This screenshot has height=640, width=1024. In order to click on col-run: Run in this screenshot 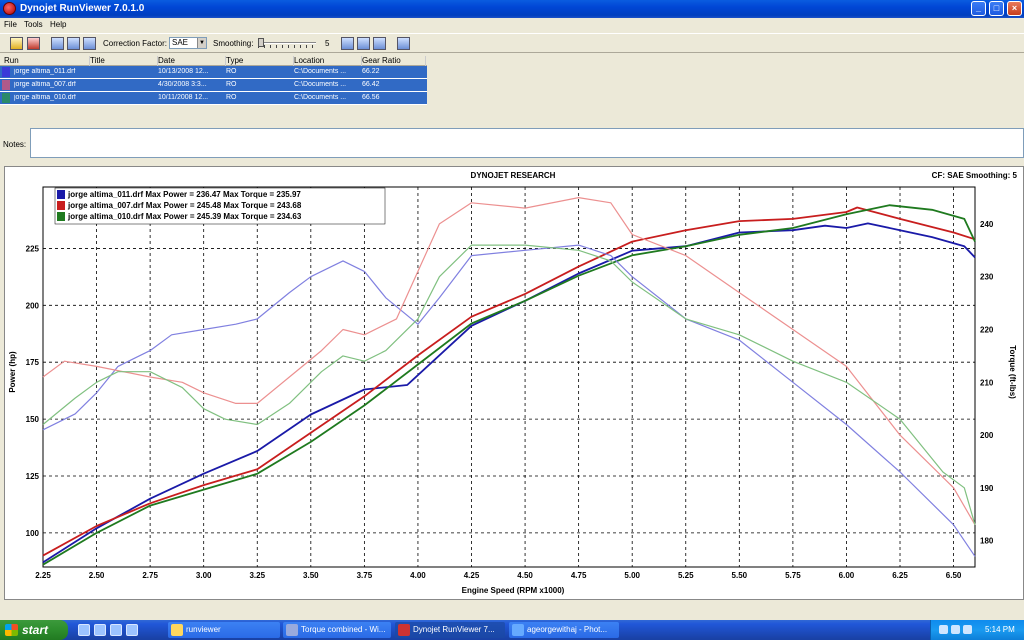, I will do `click(47, 61)`.